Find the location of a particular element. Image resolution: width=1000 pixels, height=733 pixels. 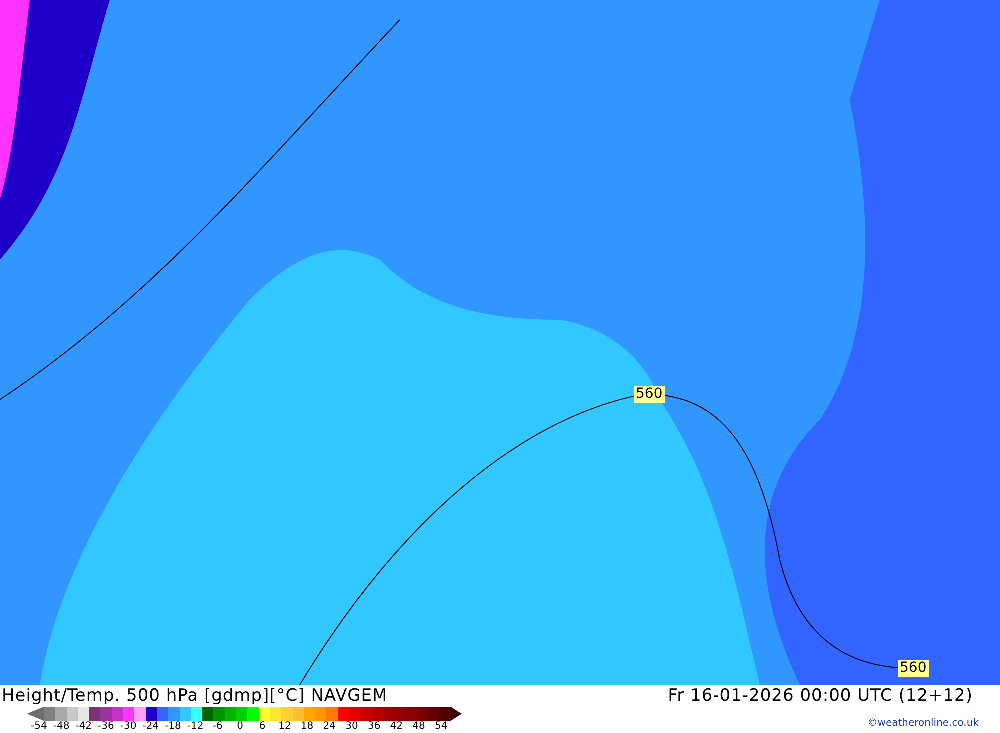

legend-tick-label: -42 is located at coordinates (84, 727).